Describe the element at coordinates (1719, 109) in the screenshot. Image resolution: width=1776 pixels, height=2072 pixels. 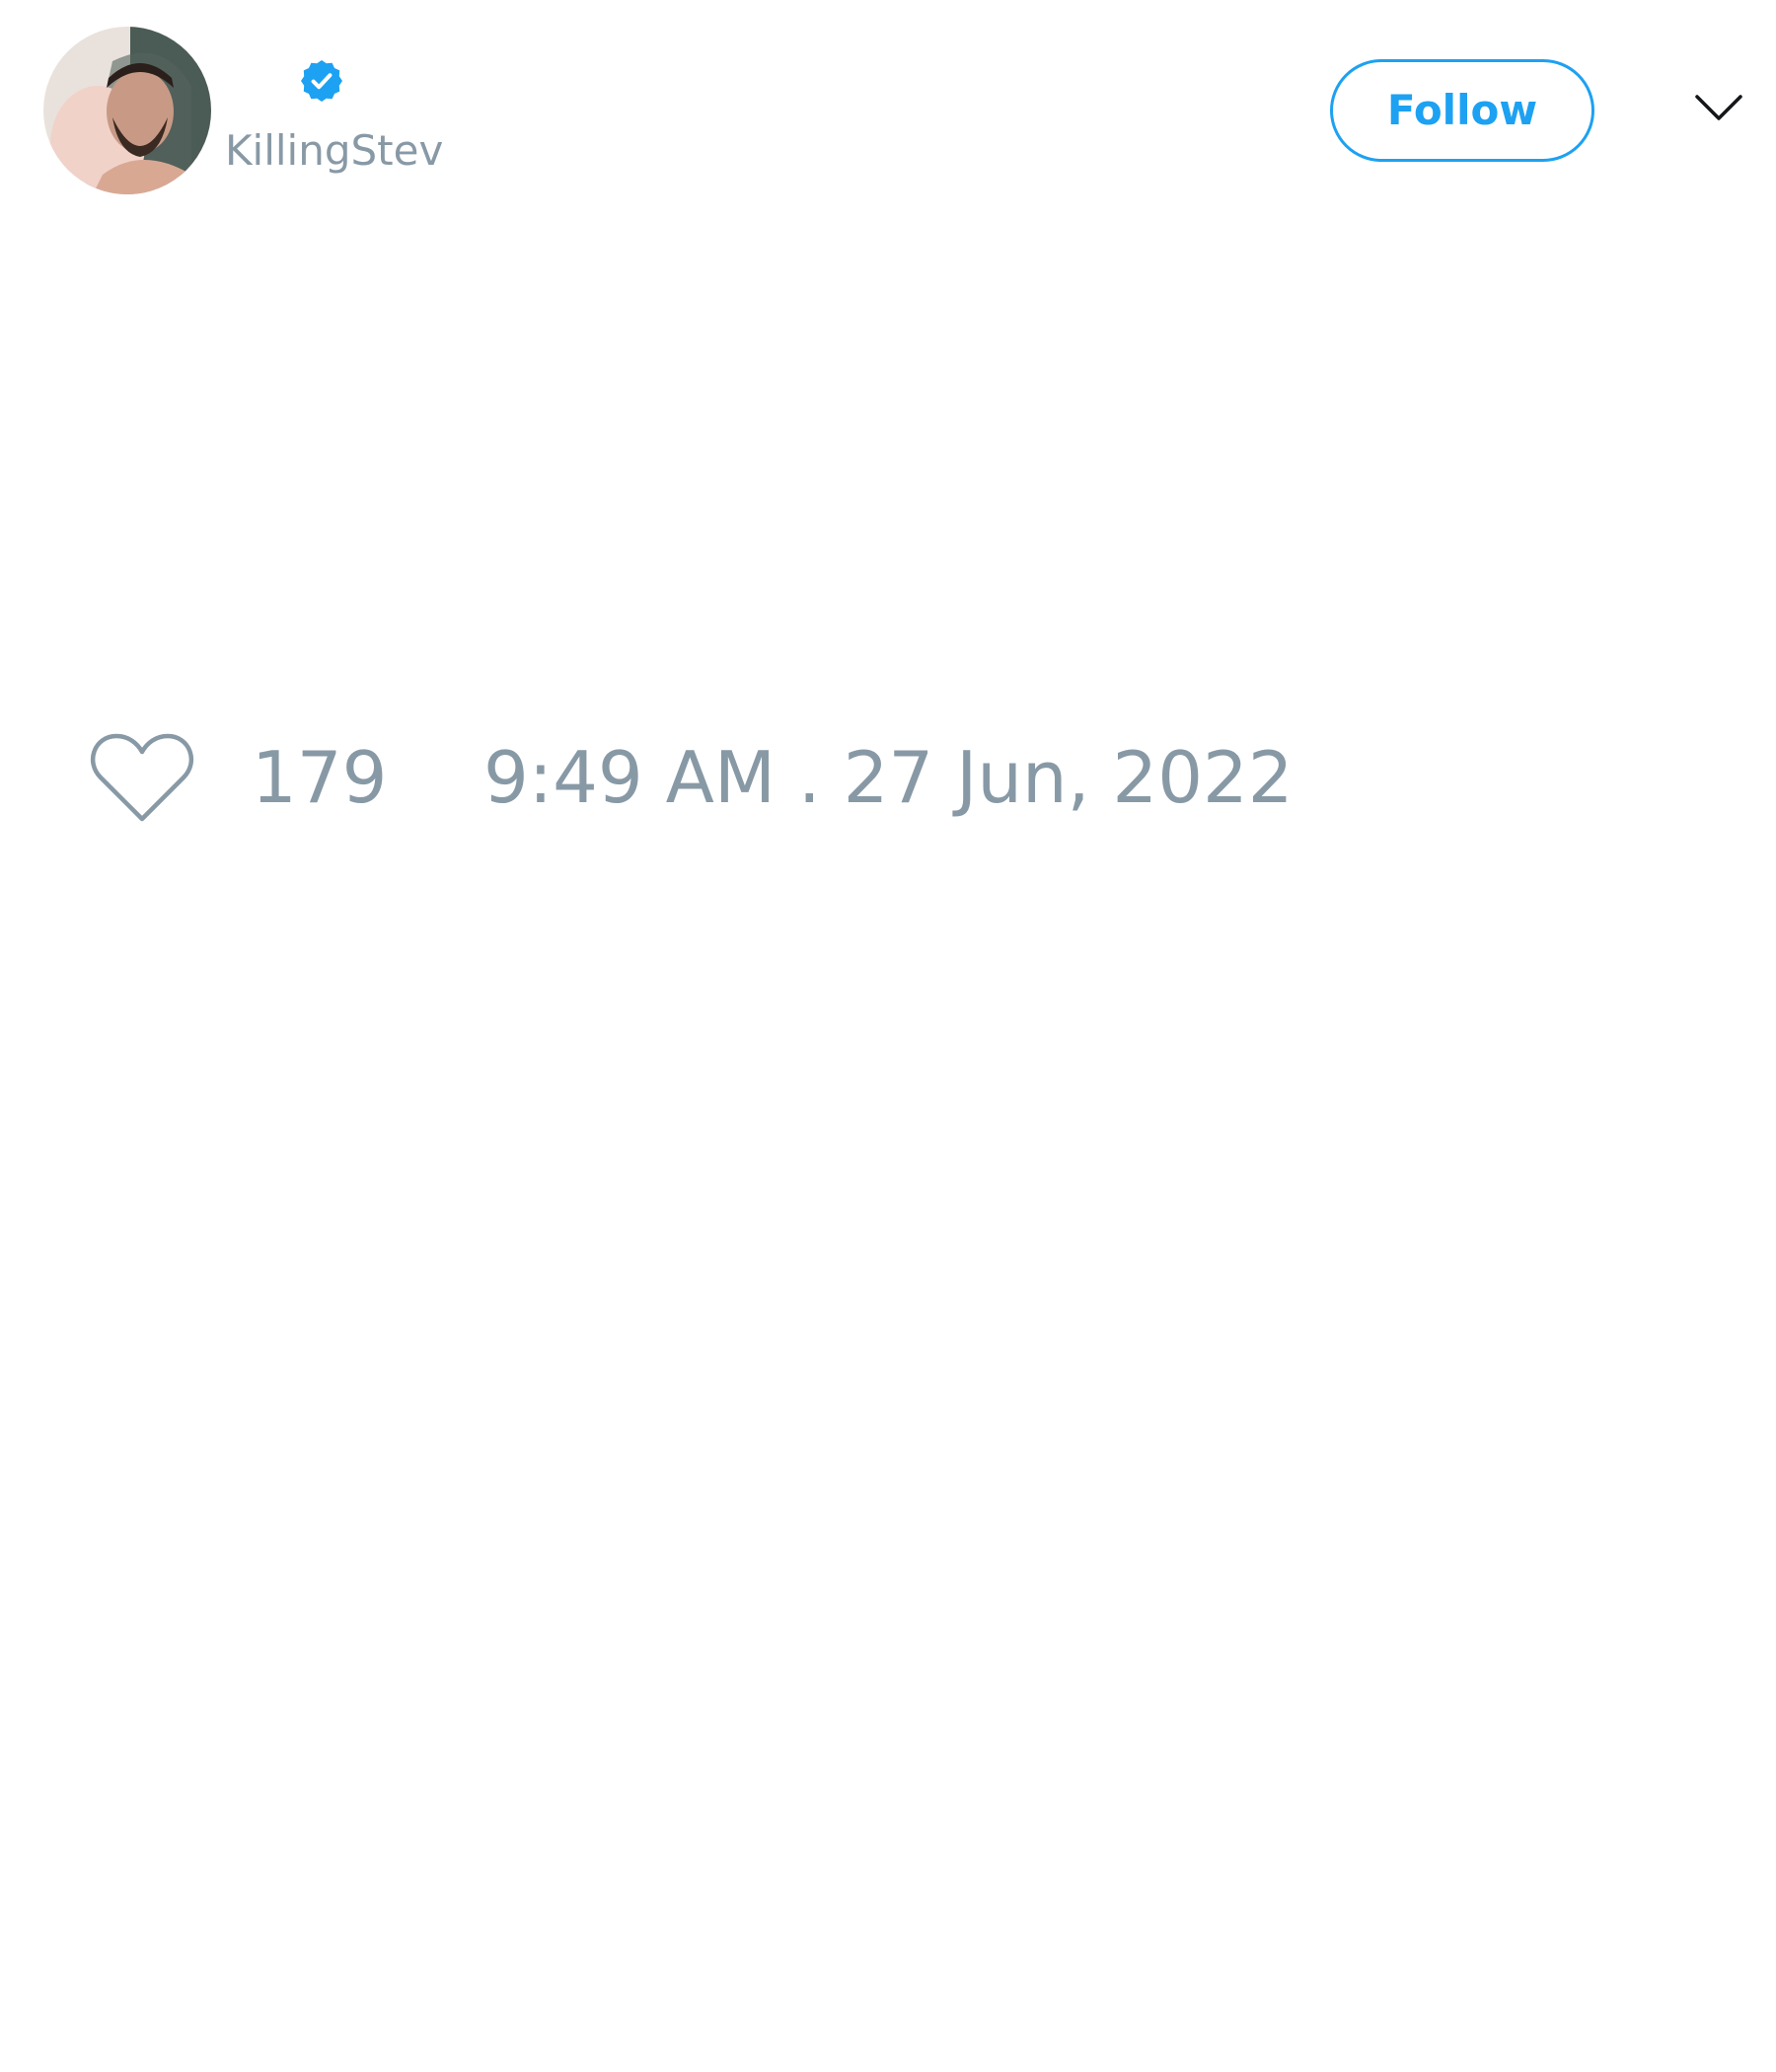
I see `chevron-down-icon` at that location.